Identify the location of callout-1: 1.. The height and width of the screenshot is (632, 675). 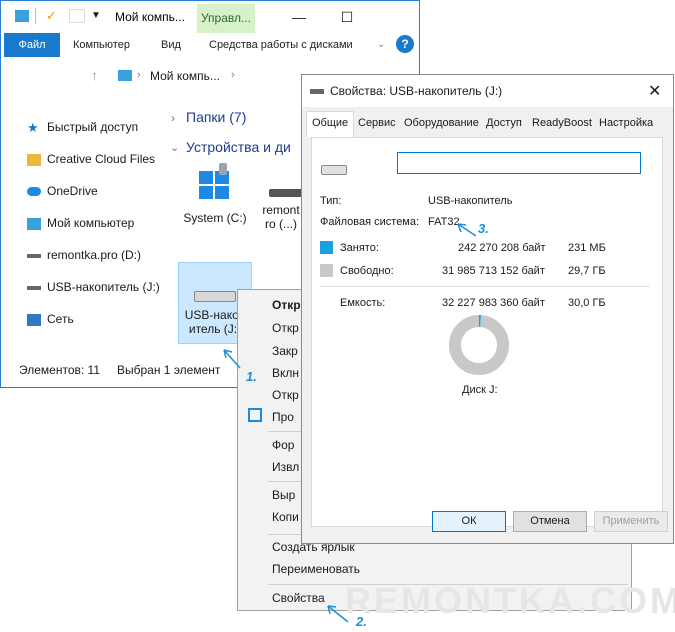
(251, 376).